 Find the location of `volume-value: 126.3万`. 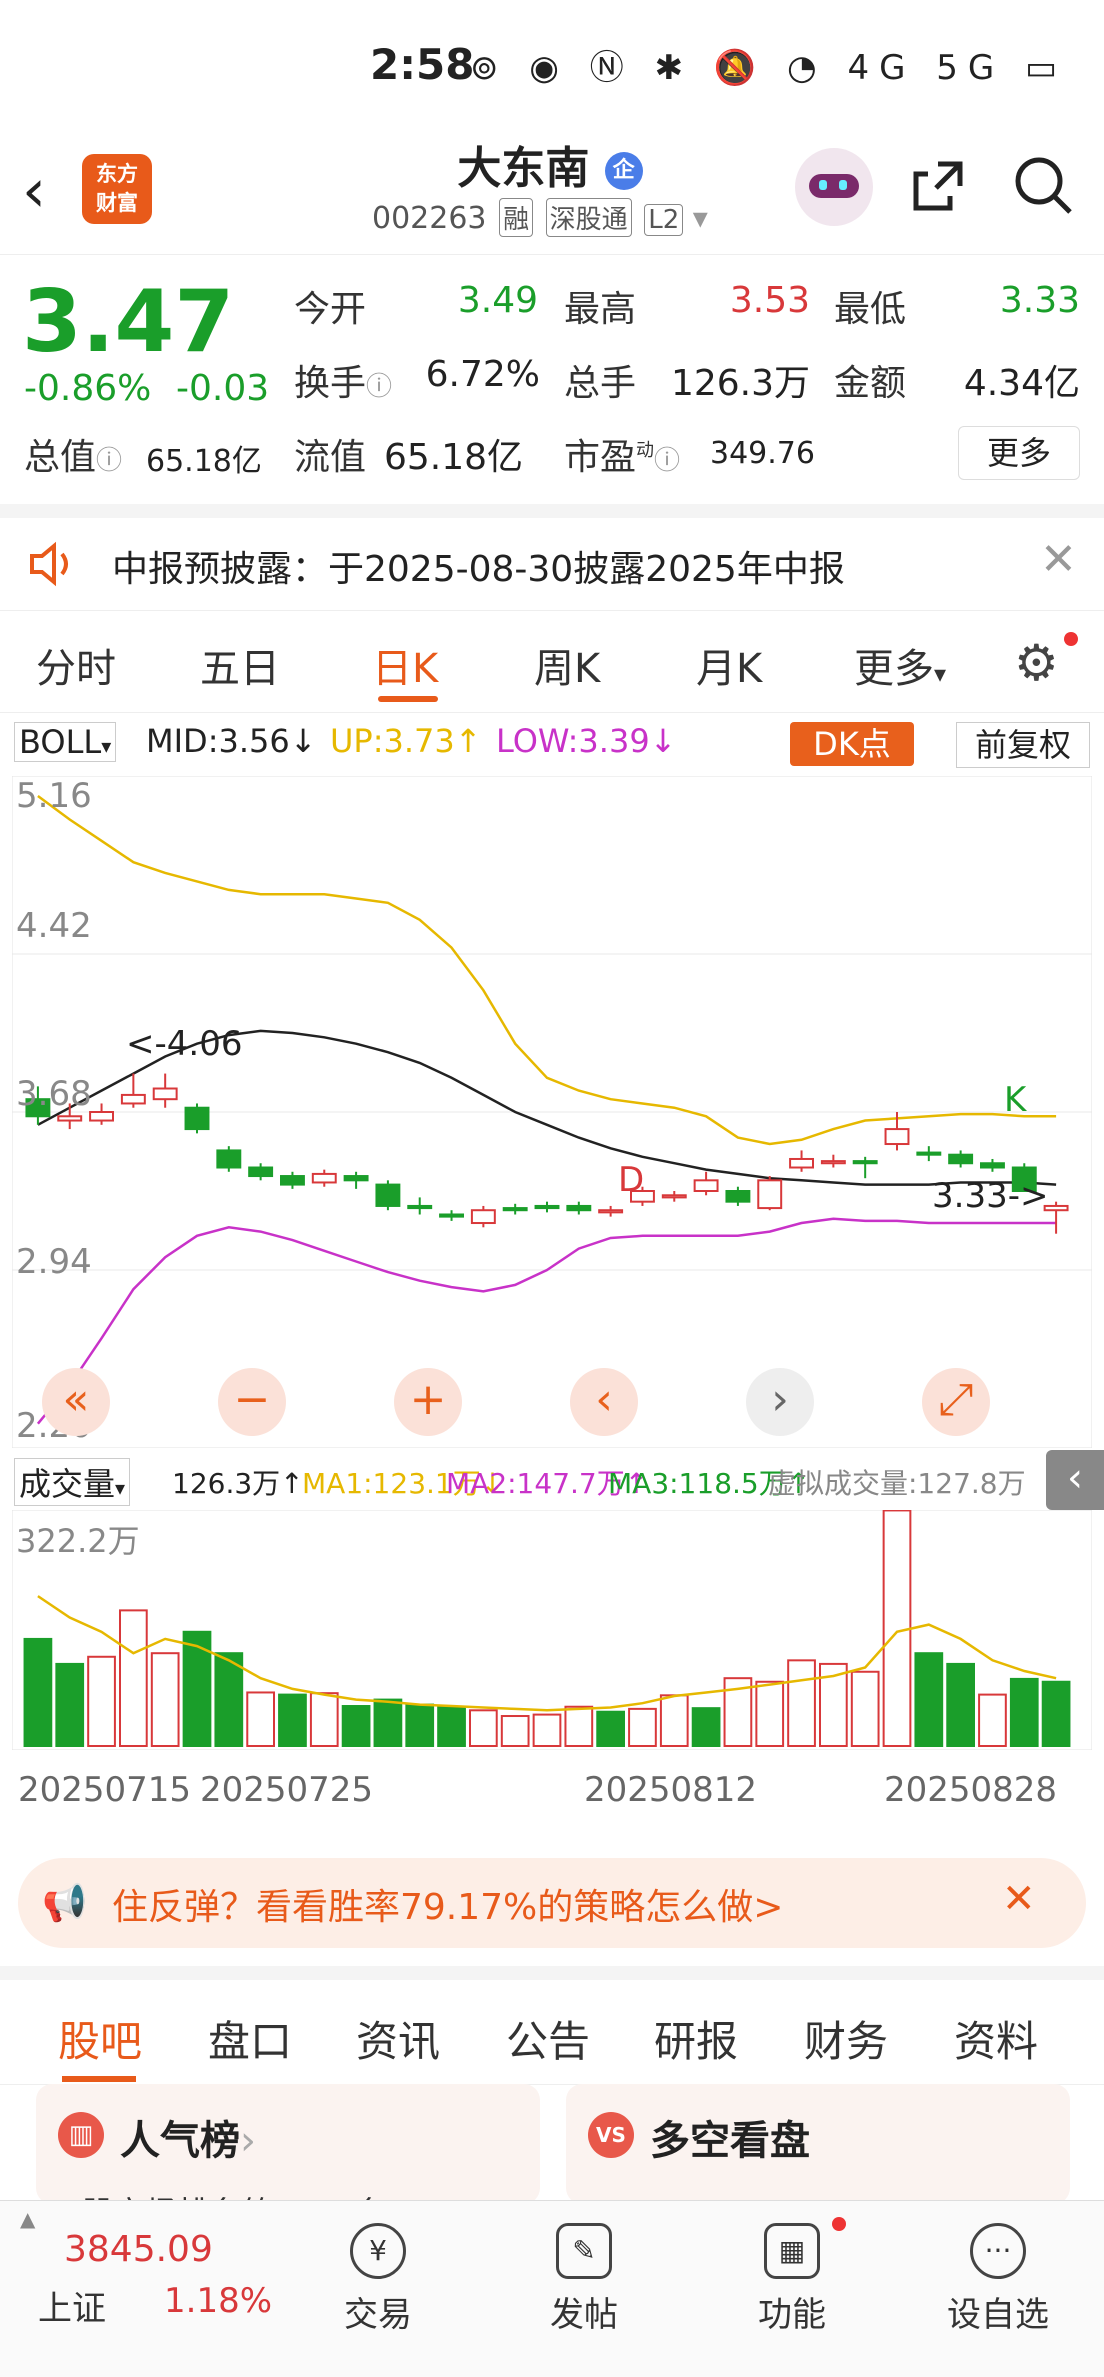

volume-value: 126.3万 is located at coordinates (740, 383).